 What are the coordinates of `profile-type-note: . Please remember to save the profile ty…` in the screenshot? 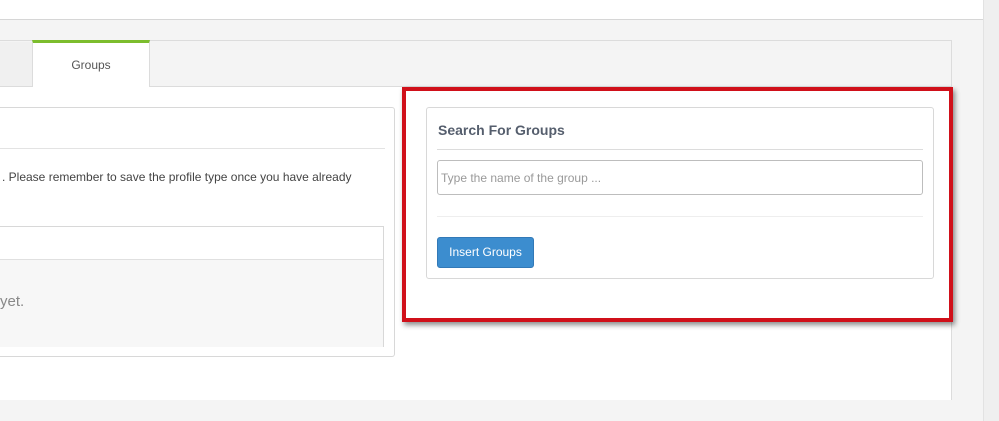 It's located at (177, 177).